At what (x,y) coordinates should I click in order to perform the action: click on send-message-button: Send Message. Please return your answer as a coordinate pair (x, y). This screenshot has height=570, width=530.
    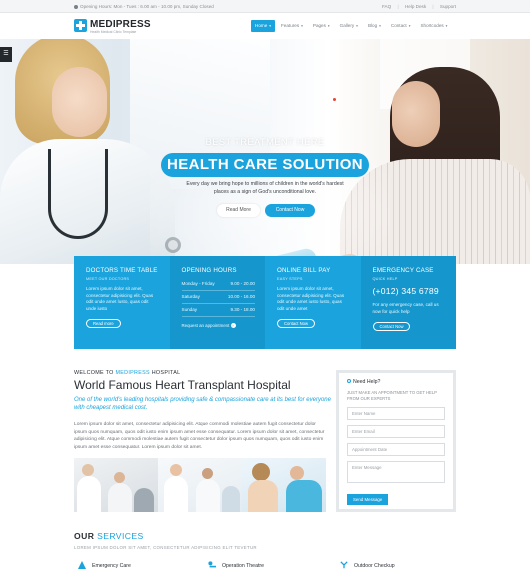
    Looking at the image, I should click on (368, 499).